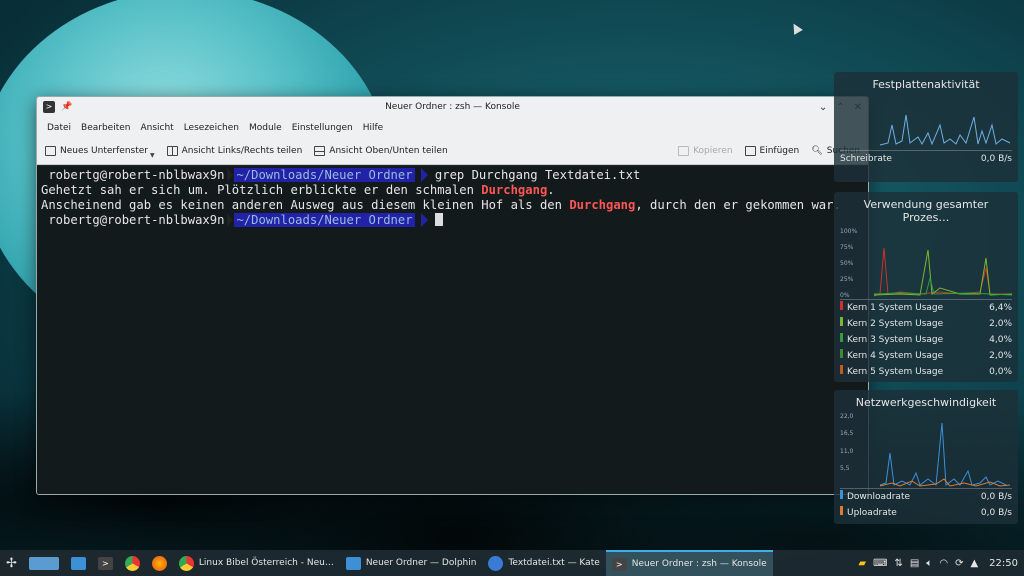 This screenshot has width=1024, height=576. Describe the element at coordinates (156, 128) in the screenshot. I see `menu-ansicht: Ansicht` at that location.